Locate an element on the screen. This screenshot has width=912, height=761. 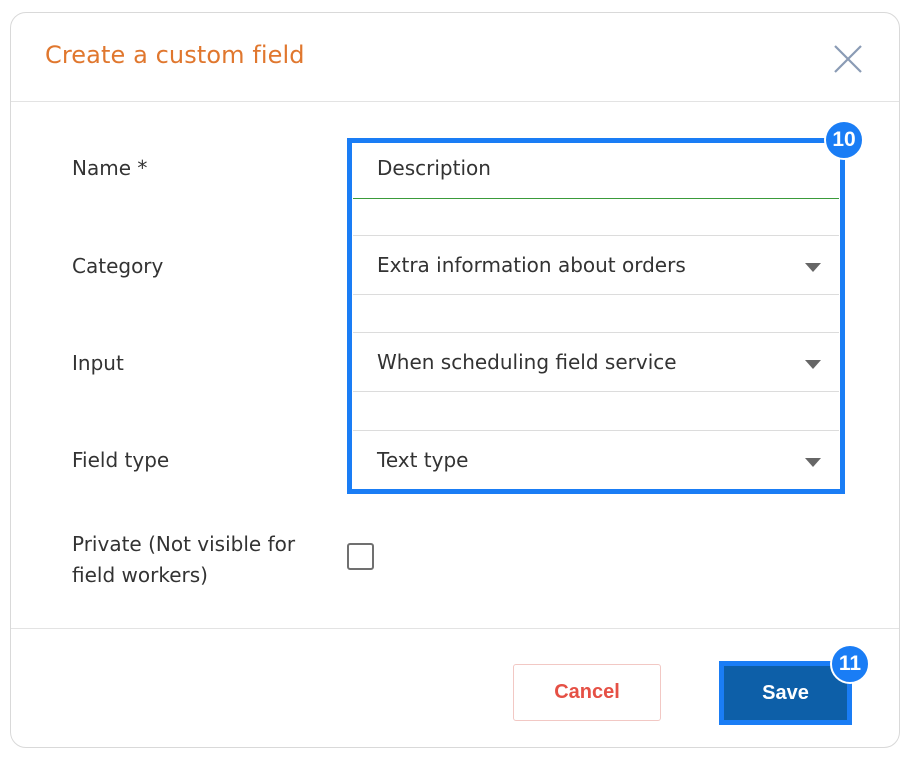
close-icon is located at coordinates (848, 59).